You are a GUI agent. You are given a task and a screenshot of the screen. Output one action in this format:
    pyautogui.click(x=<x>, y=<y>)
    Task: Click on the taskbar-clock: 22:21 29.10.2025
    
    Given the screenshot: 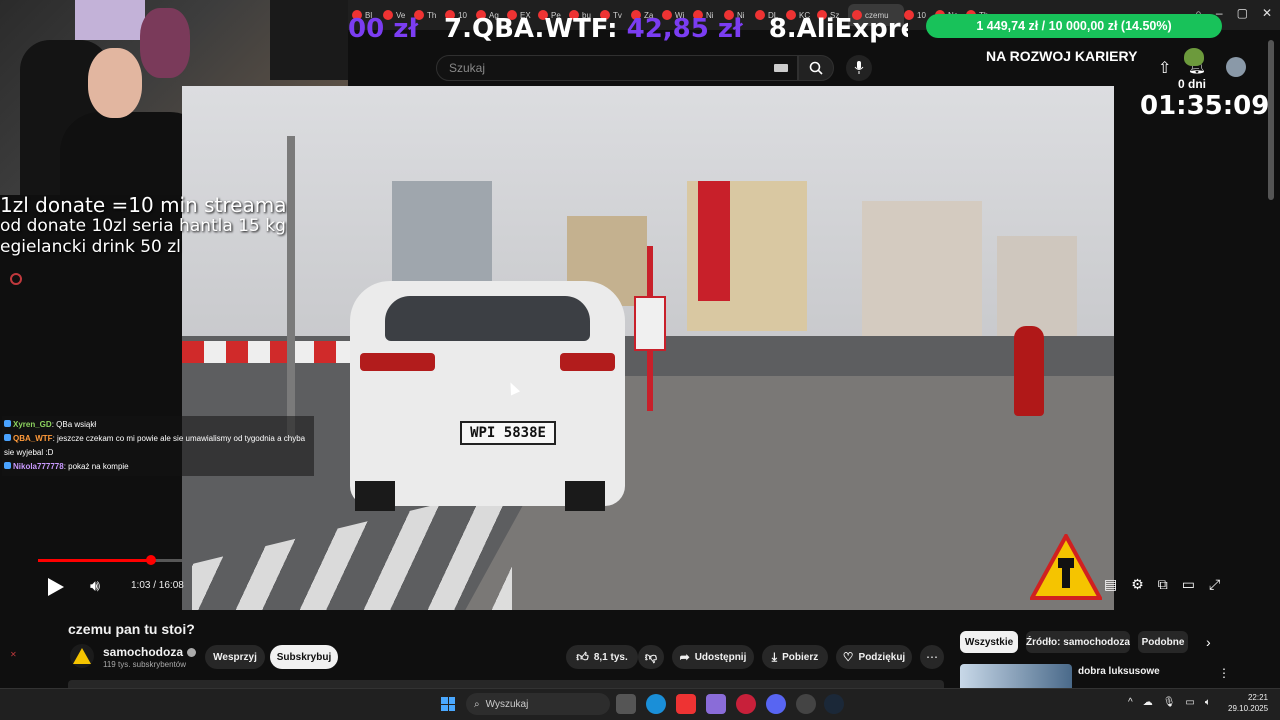 What is the action you would take?
    pyautogui.click(x=1248, y=703)
    